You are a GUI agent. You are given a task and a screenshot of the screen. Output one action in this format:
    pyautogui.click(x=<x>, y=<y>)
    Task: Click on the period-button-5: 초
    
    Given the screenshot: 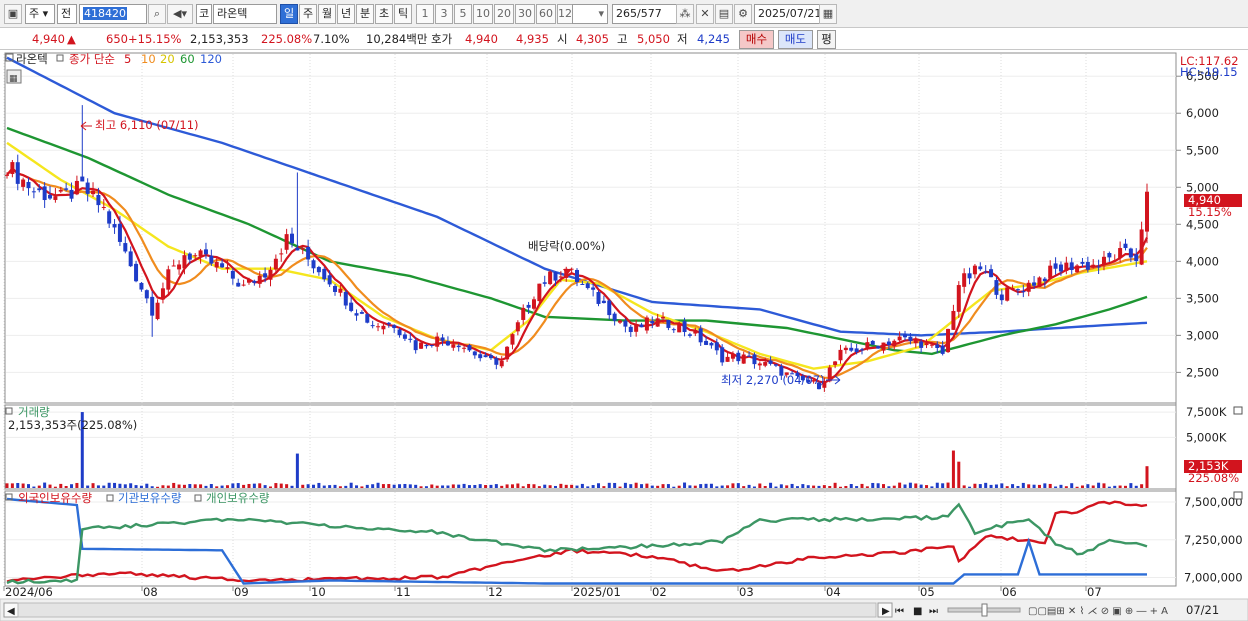 What is the action you would take?
    pyautogui.click(x=384, y=14)
    